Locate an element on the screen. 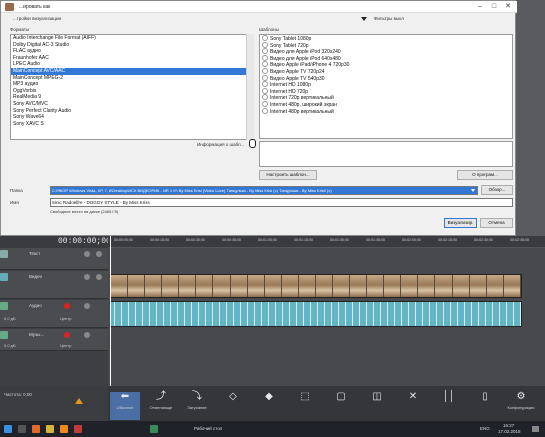 The height and width of the screenshot is (437, 545). template-list-item: Видео для Apple iPod 640x480 is located at coordinates (386, 57).